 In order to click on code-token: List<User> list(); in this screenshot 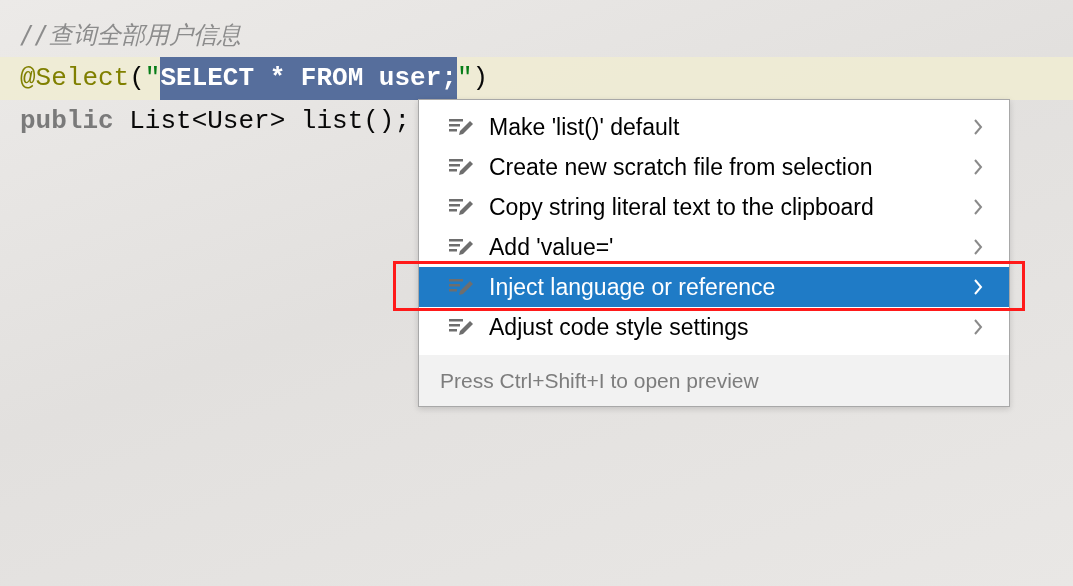, I will do `click(269, 121)`.